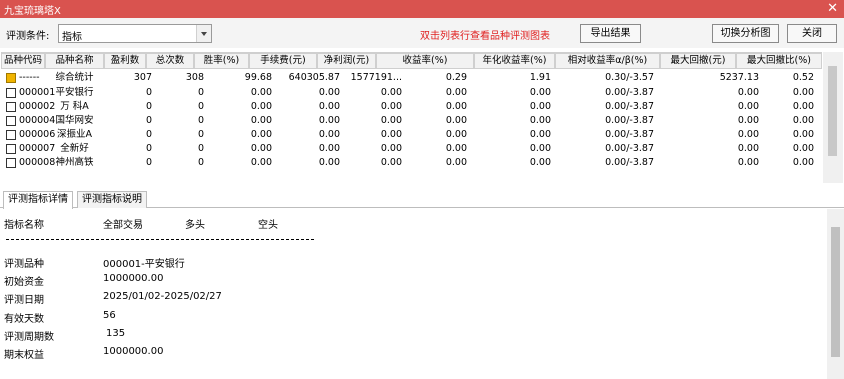 Image resolution: width=844 pixels, height=379 pixels. Describe the element at coordinates (203, 33) in the screenshot. I see `chevron-down-icon` at that location.